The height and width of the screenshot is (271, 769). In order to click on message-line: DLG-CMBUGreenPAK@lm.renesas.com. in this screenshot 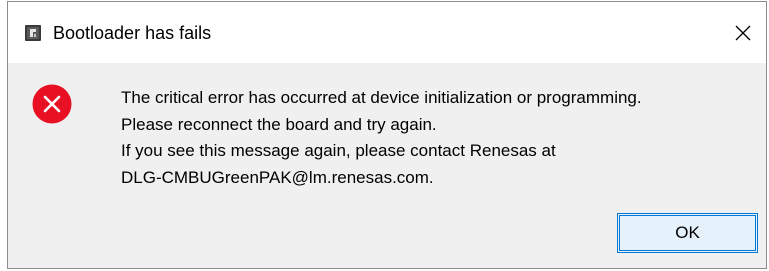, I will do `click(277, 177)`.